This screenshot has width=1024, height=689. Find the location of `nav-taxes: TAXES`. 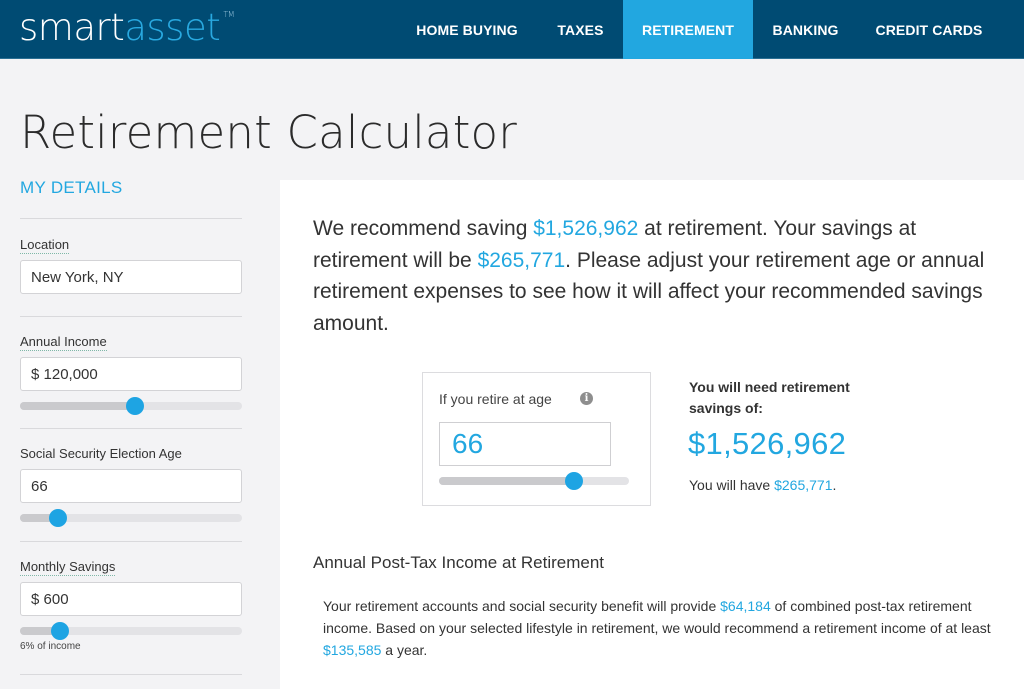

nav-taxes: TAXES is located at coordinates (580, 29).